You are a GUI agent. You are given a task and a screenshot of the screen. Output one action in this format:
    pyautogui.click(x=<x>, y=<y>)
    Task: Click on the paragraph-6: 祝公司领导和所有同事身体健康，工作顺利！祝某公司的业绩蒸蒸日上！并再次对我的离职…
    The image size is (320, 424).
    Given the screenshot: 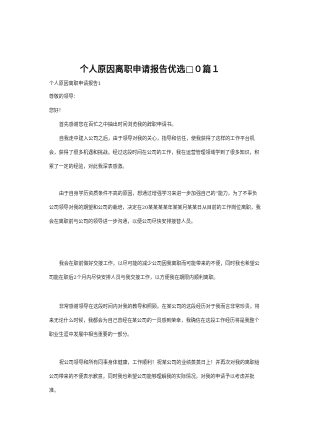 What is the action you would take?
    pyautogui.click(x=154, y=377)
    